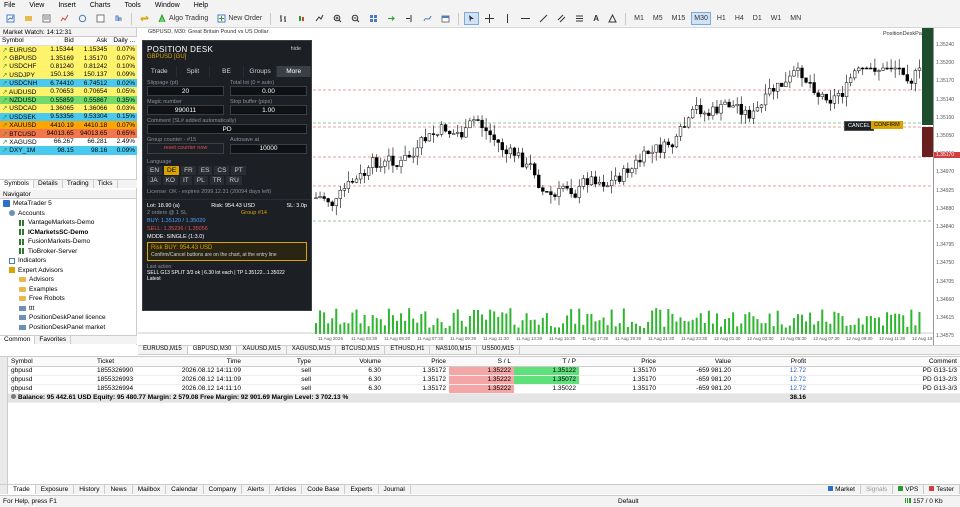 This screenshot has height=507, width=960. Describe the element at coordinates (877, 489) in the screenshot. I see `signals-button: Signals` at that location.